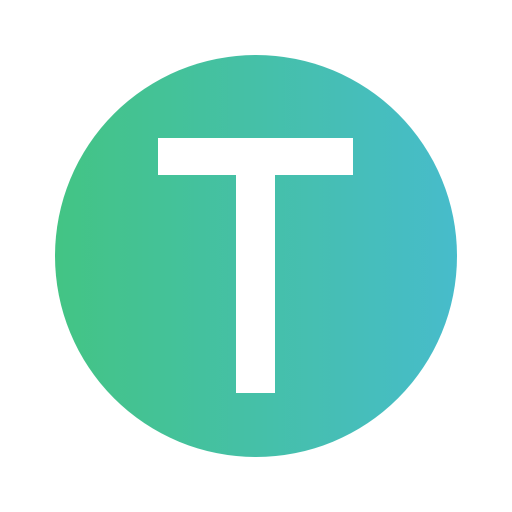 This screenshot has width=512, height=512. Describe the element at coordinates (255, 156) in the screenshot. I see `letter-t-crossbar` at that location.